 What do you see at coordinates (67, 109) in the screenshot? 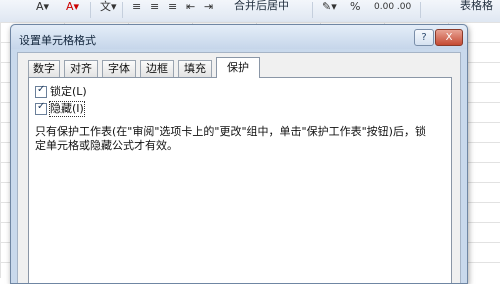
I see `hidden-label: 隐藏(I)` at bounding box center [67, 109].